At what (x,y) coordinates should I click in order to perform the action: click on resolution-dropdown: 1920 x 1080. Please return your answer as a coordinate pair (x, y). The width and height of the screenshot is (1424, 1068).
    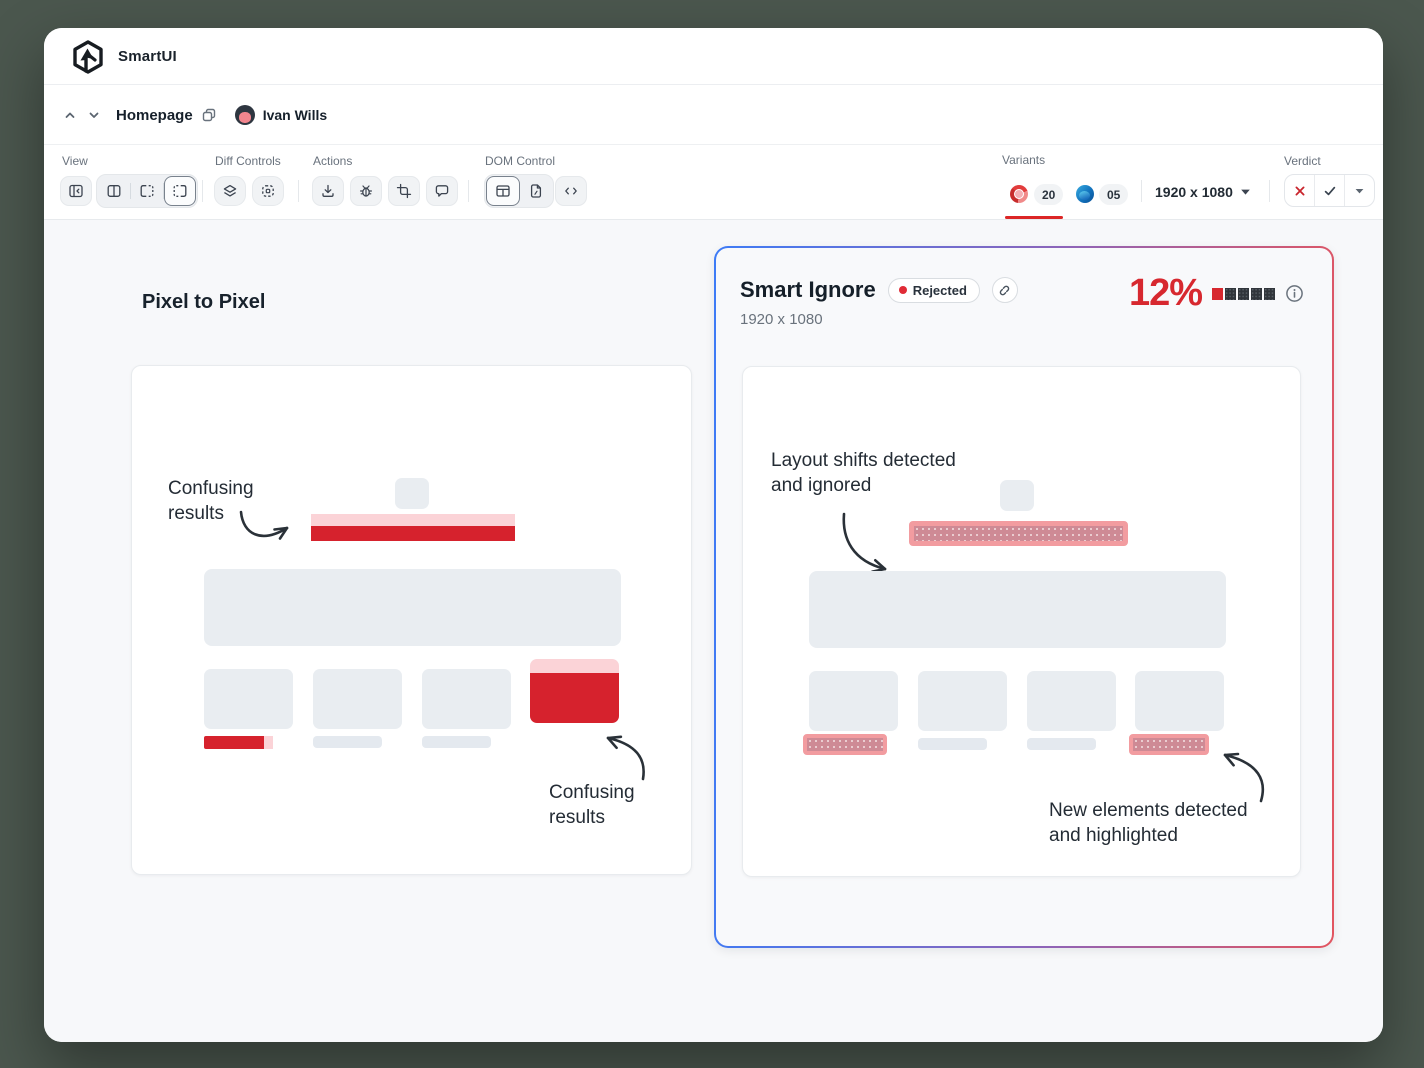
    Looking at the image, I should click on (1203, 192).